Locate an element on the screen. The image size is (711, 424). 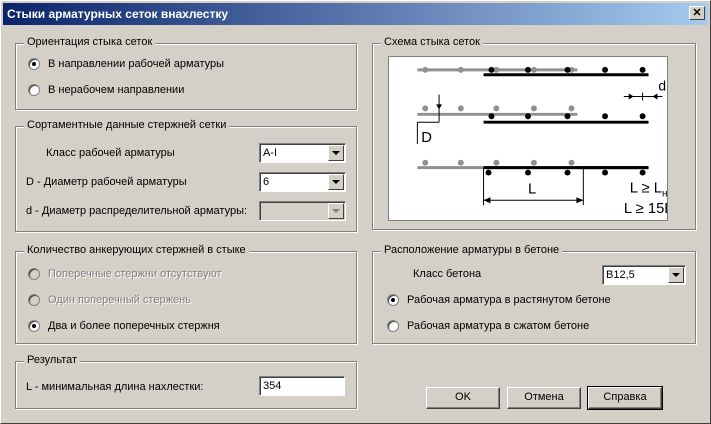
close-button: ✕ is located at coordinates (697, 13).